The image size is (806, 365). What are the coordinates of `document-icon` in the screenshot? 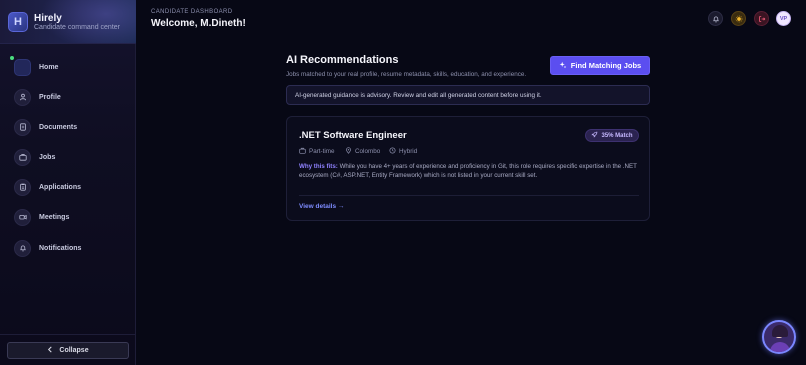 It's located at (22, 127).